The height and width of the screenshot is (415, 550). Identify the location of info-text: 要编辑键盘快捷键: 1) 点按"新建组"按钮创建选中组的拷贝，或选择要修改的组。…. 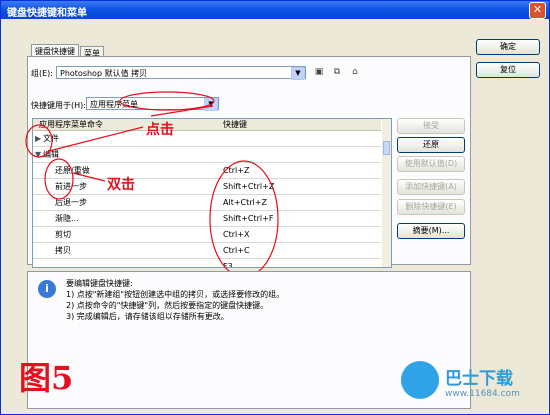
(175, 300).